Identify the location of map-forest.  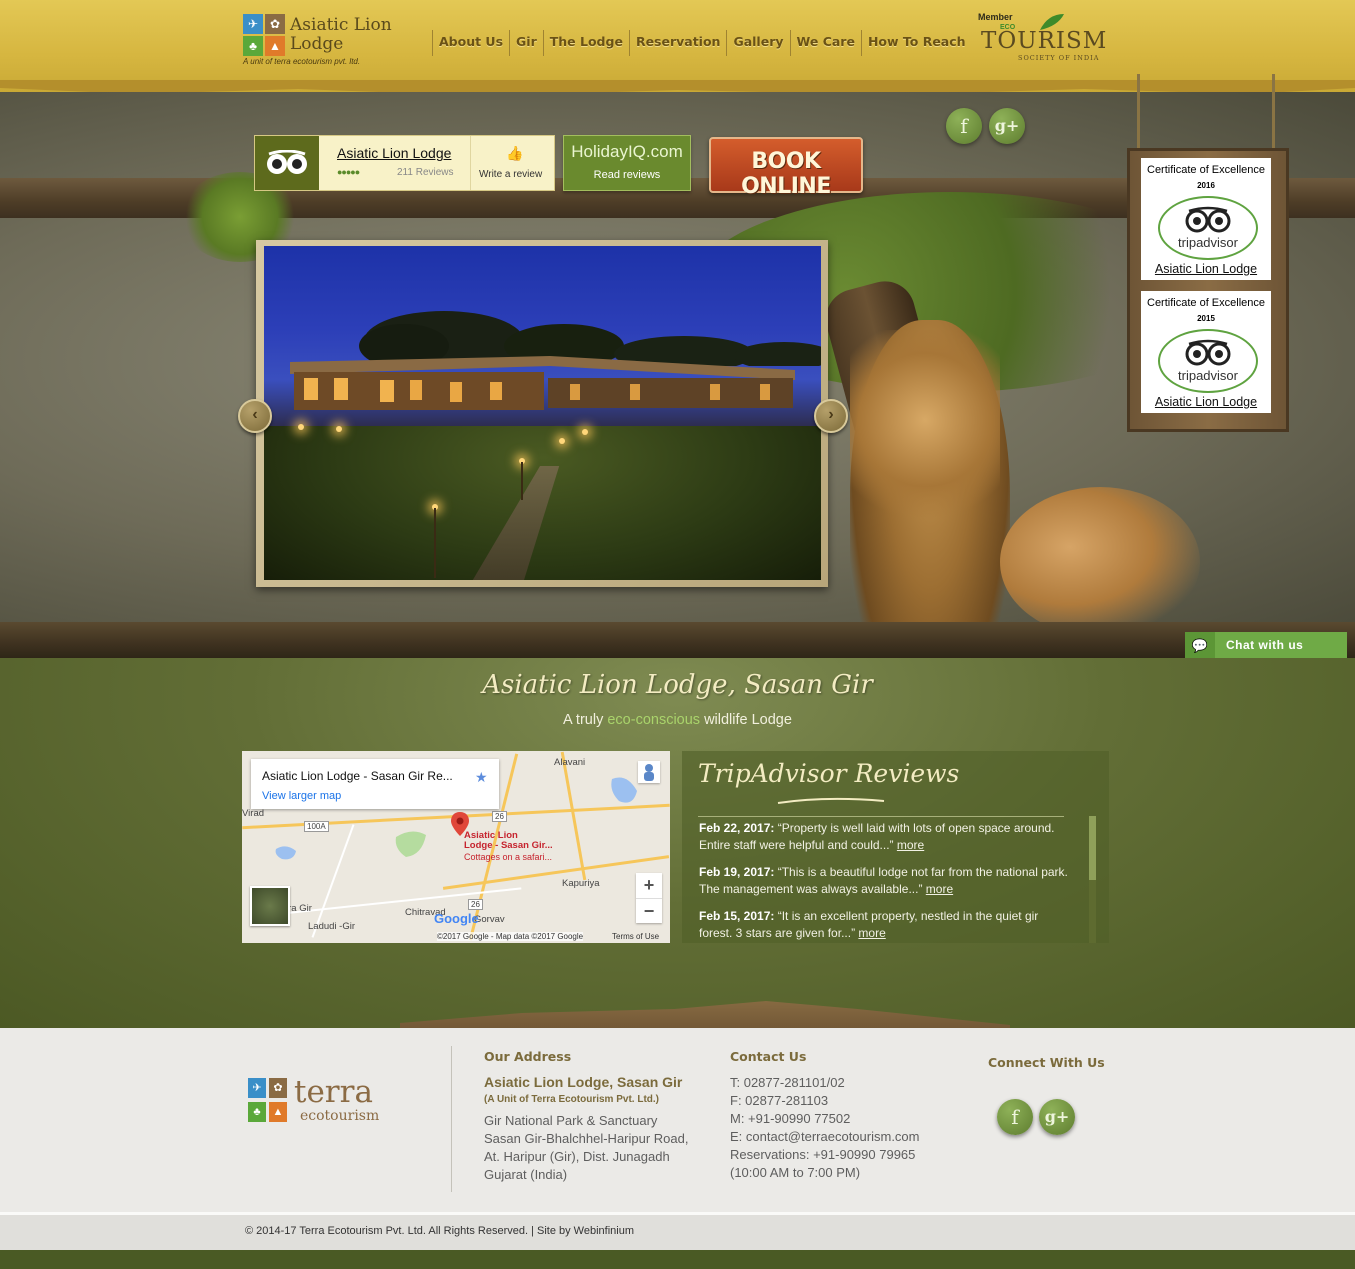
(410, 844).